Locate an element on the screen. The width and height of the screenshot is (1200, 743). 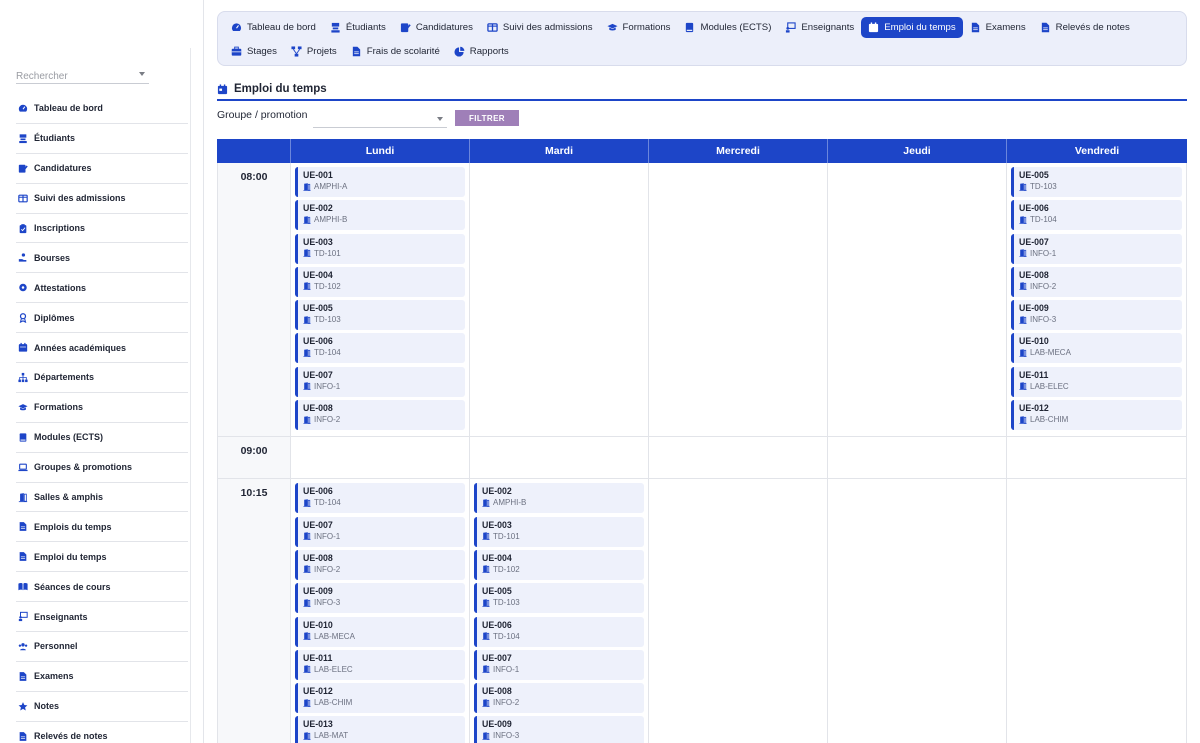
filter-button: FILTRER is located at coordinates (487, 118).